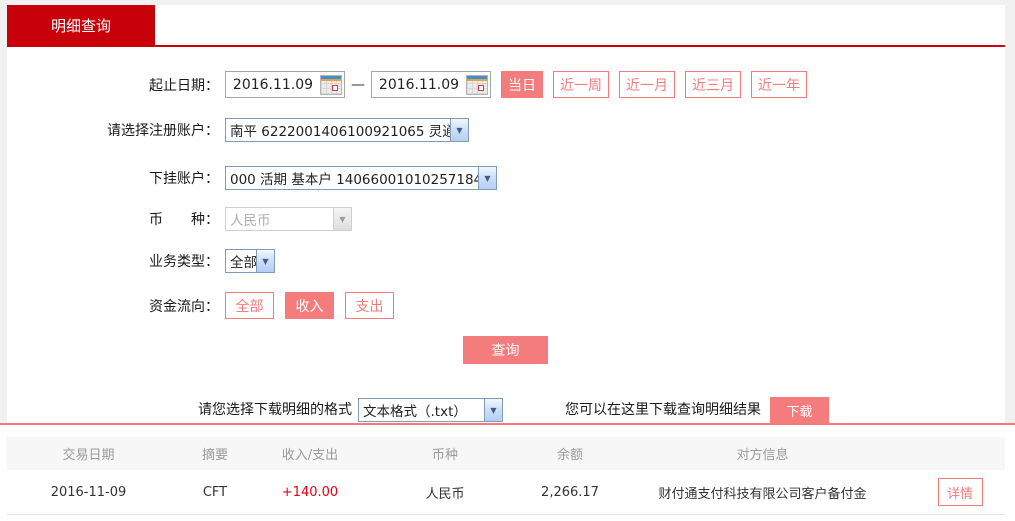 The width and height of the screenshot is (1015, 521). What do you see at coordinates (506, 178) in the screenshot?
I see `sub-account-row: 下挂账户： 000 活期 基本户 140660010102571848 ▼` at bounding box center [506, 178].